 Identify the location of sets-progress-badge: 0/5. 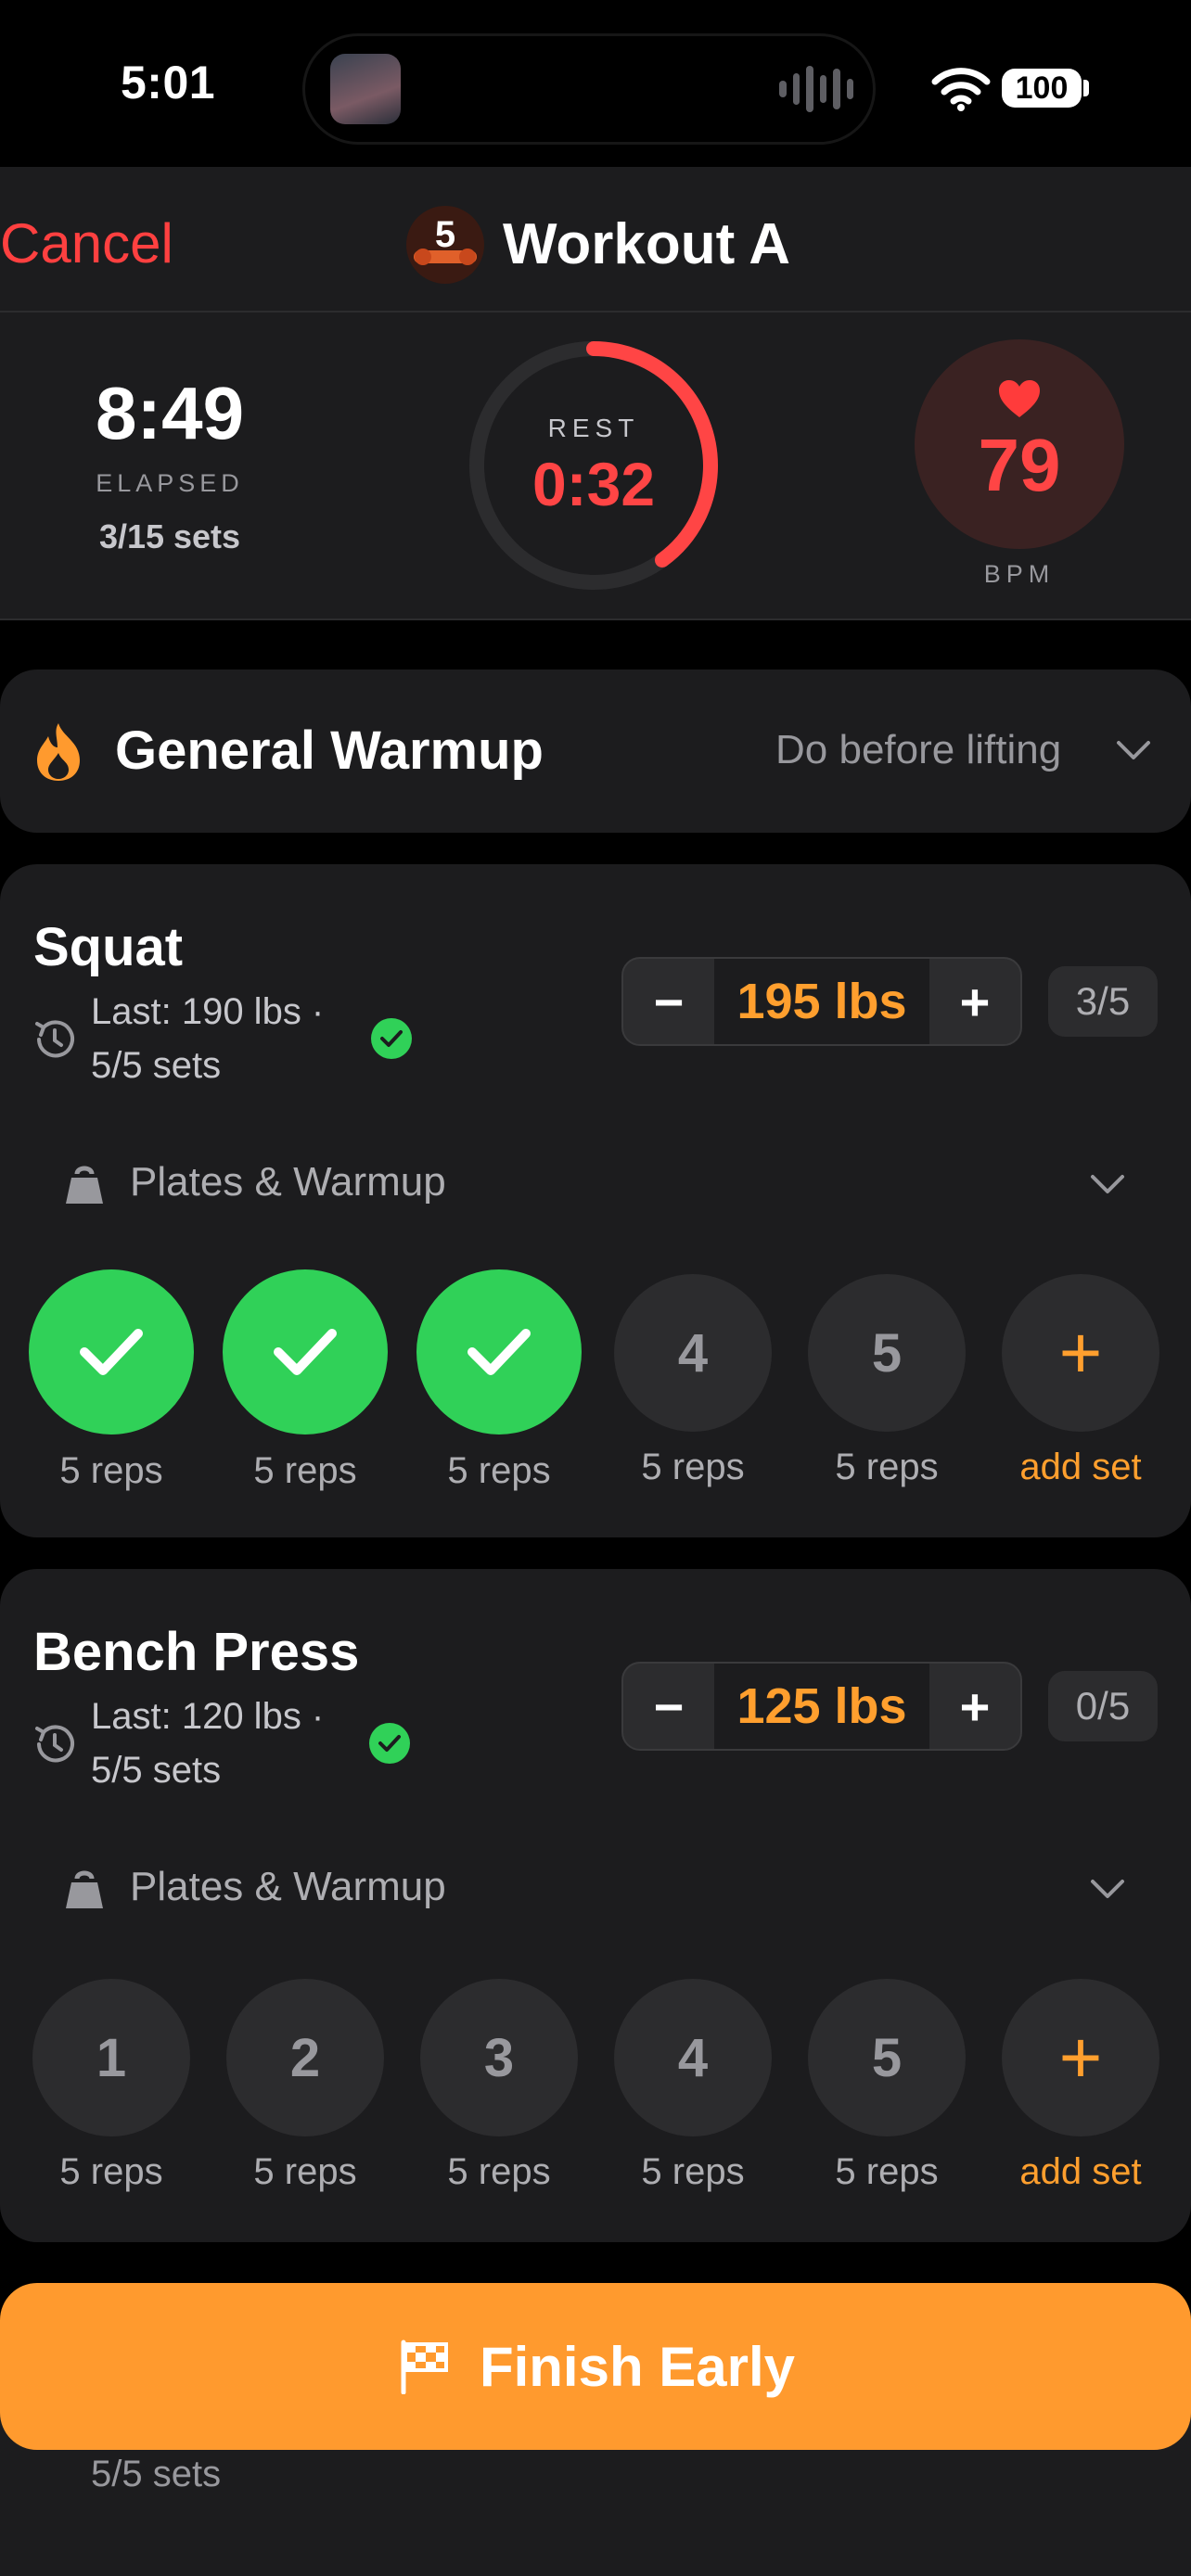
(1103, 1706).